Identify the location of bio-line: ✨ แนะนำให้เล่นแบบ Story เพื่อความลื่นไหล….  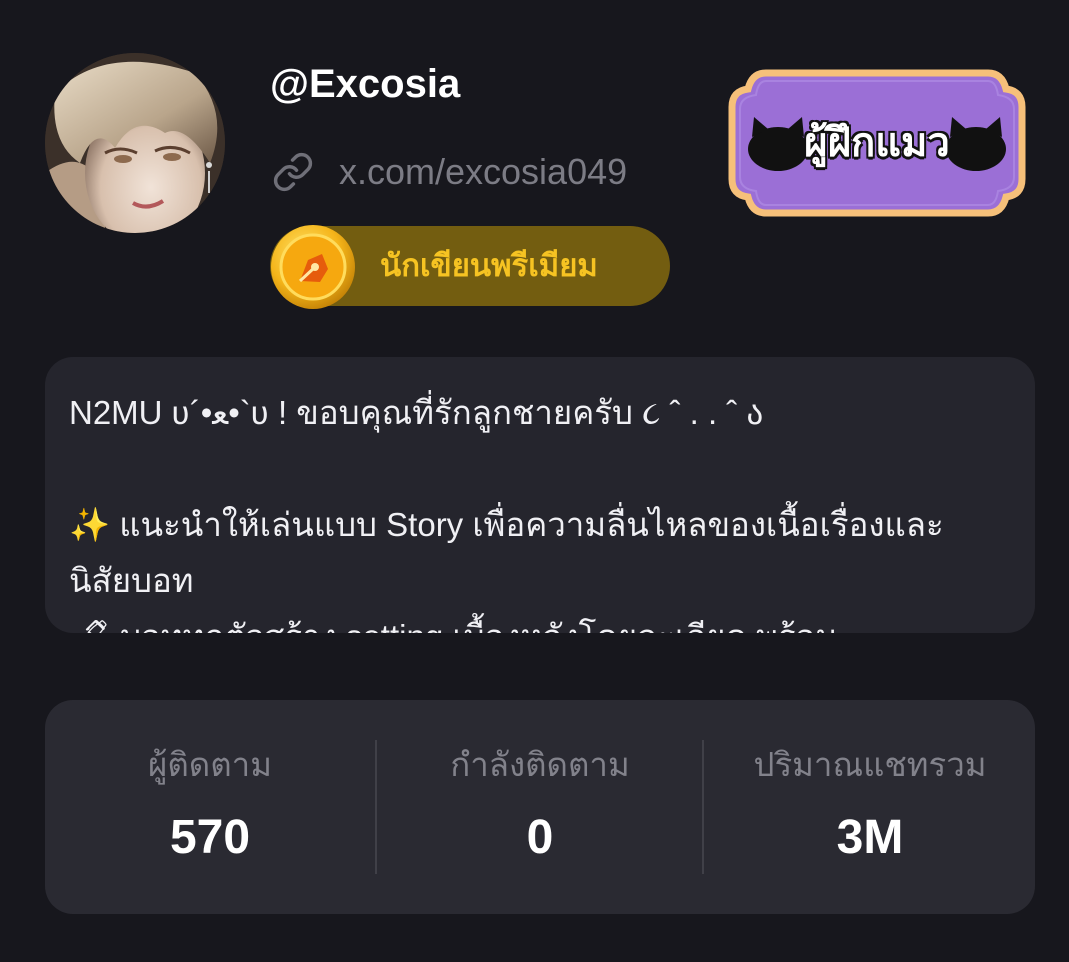
(506, 524).